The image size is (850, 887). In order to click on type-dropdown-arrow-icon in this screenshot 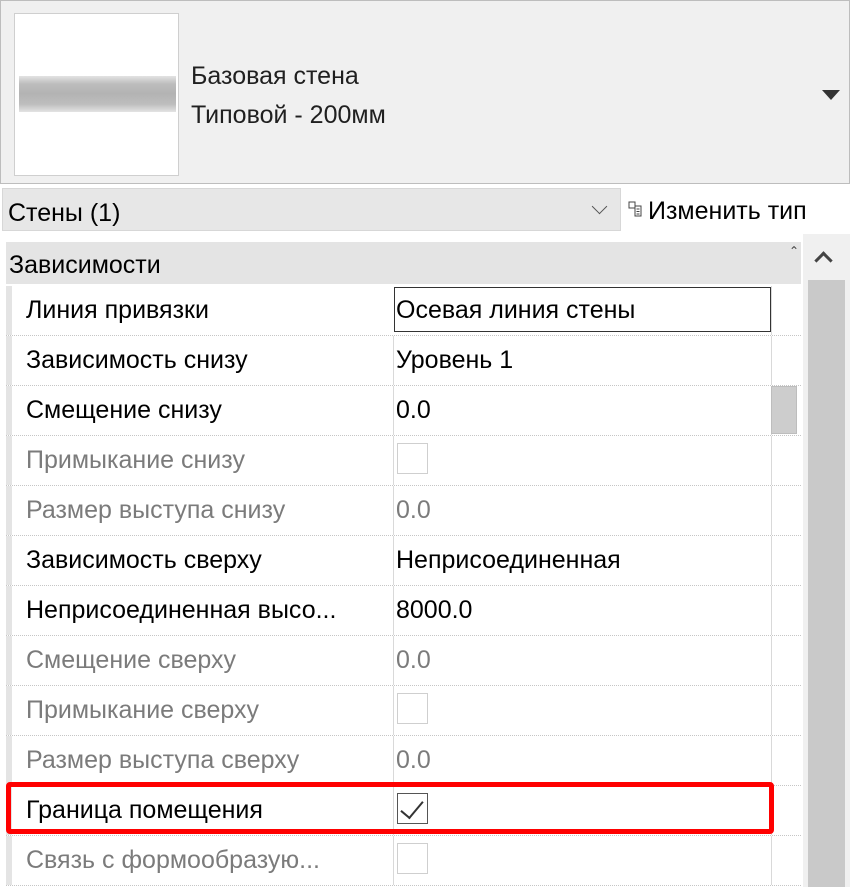, I will do `click(831, 95)`.